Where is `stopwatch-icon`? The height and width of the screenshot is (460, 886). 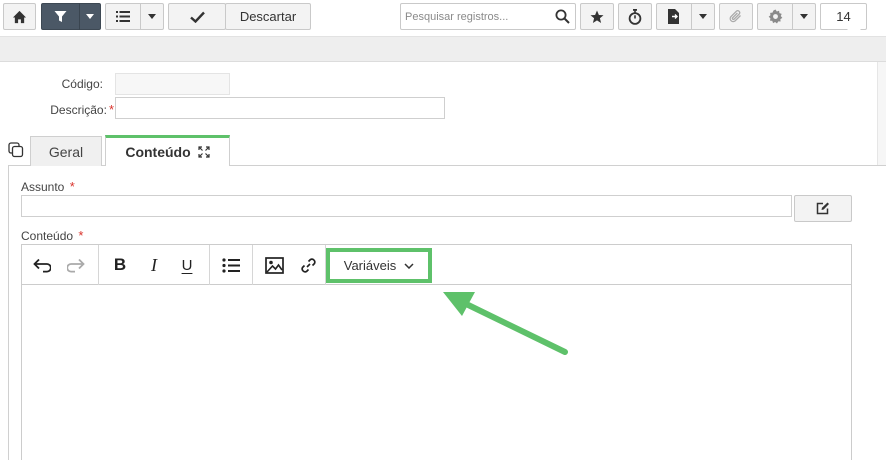 stopwatch-icon is located at coordinates (635, 16).